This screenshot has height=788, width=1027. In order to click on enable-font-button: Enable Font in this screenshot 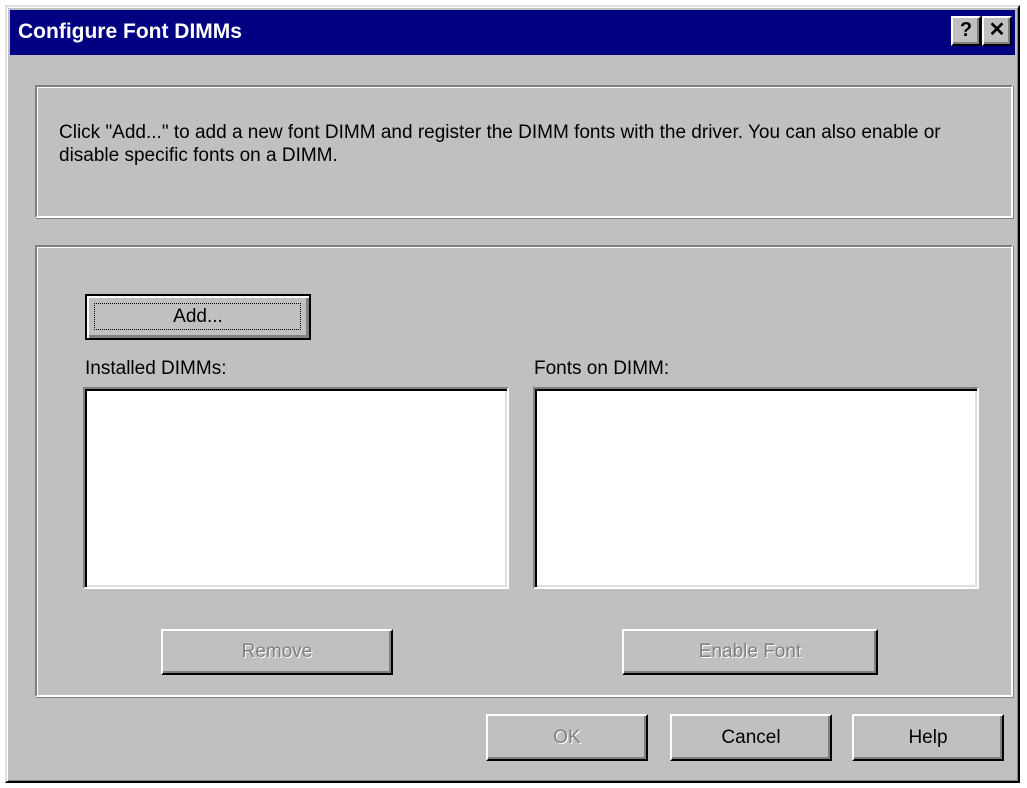, I will do `click(750, 652)`.